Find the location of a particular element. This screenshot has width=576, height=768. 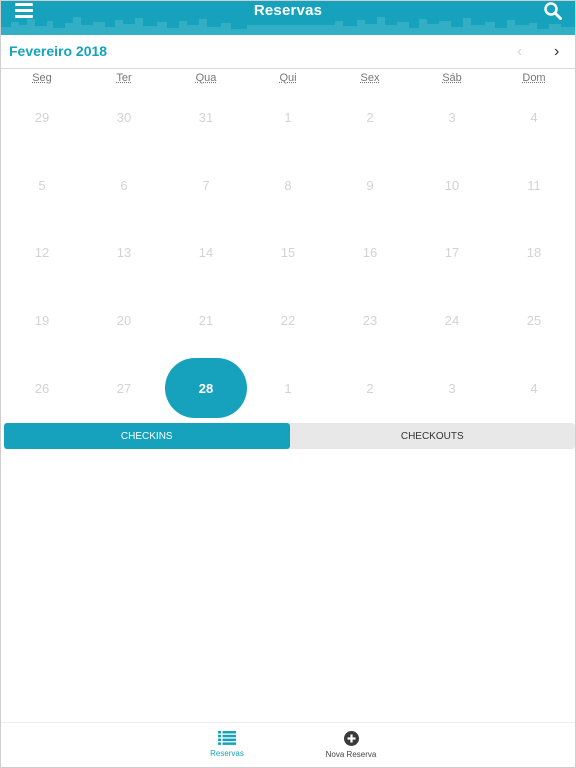

calendar-day: 5 is located at coordinates (42, 186).